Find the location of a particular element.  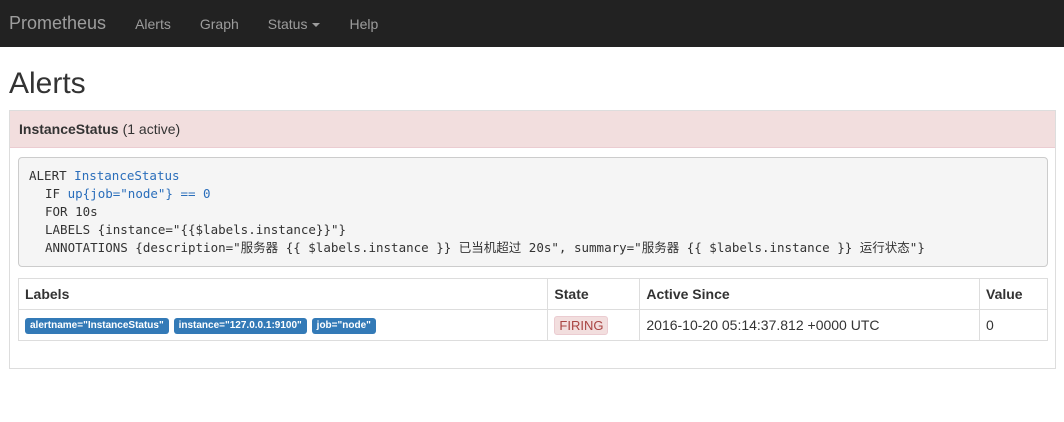

nav-help: Help is located at coordinates (363, 24).